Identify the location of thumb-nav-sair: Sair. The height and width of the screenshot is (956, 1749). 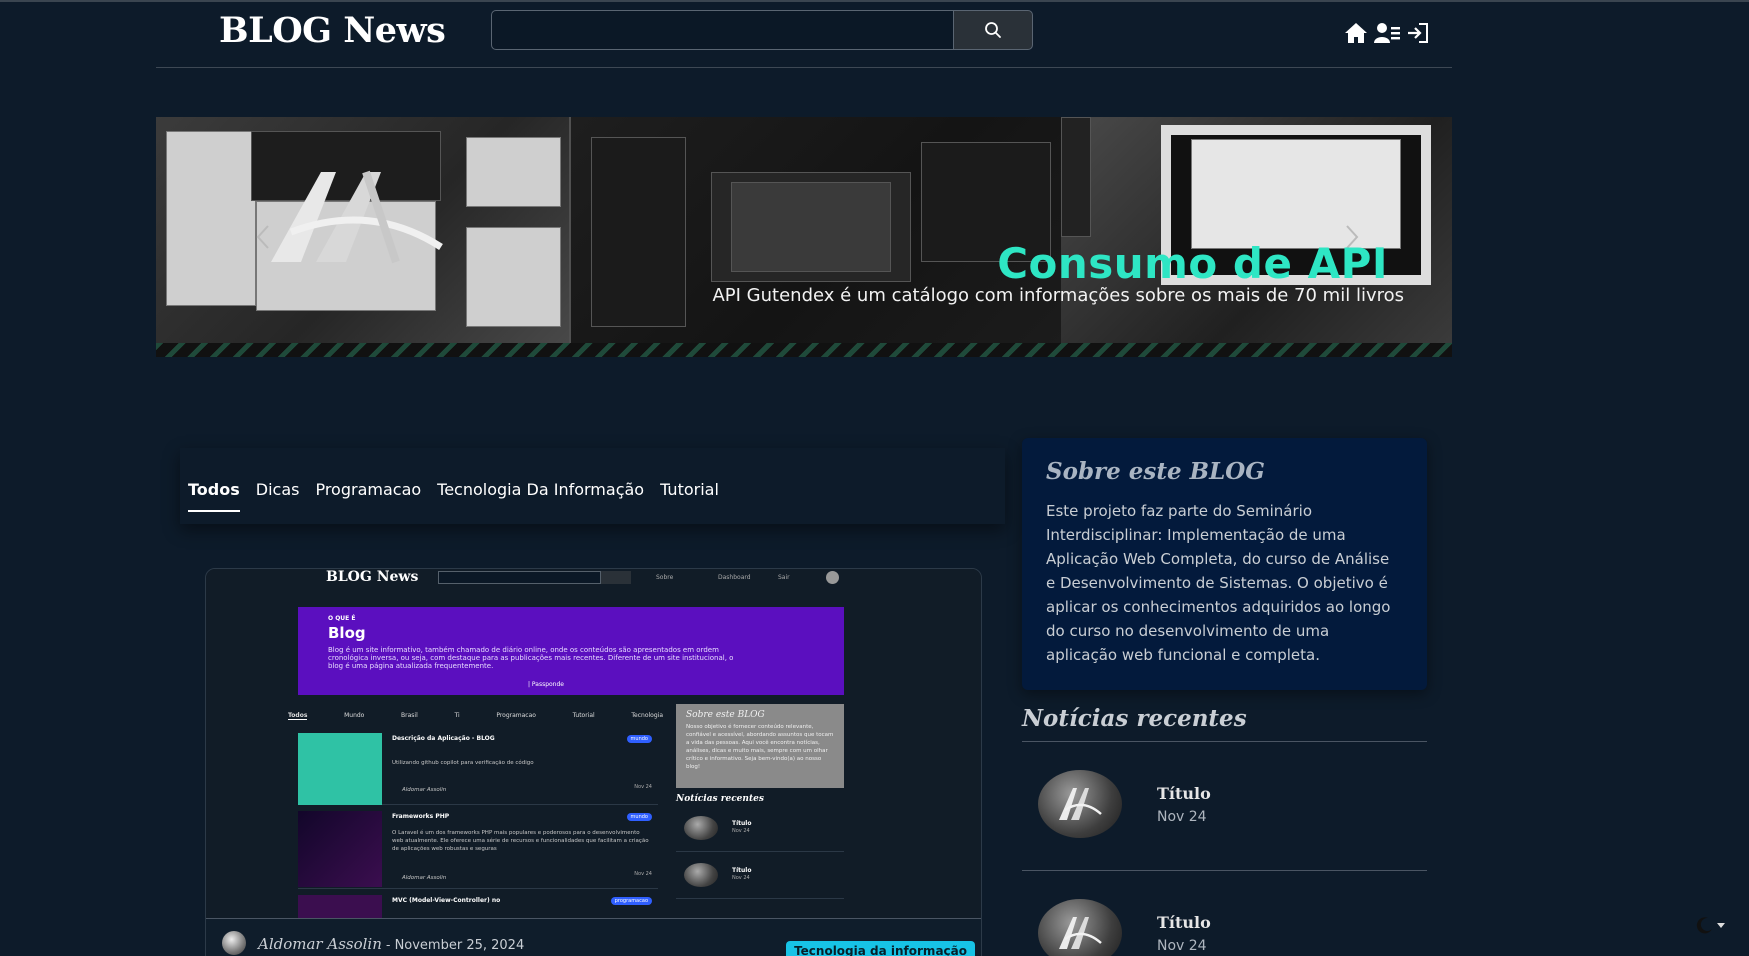
(784, 577).